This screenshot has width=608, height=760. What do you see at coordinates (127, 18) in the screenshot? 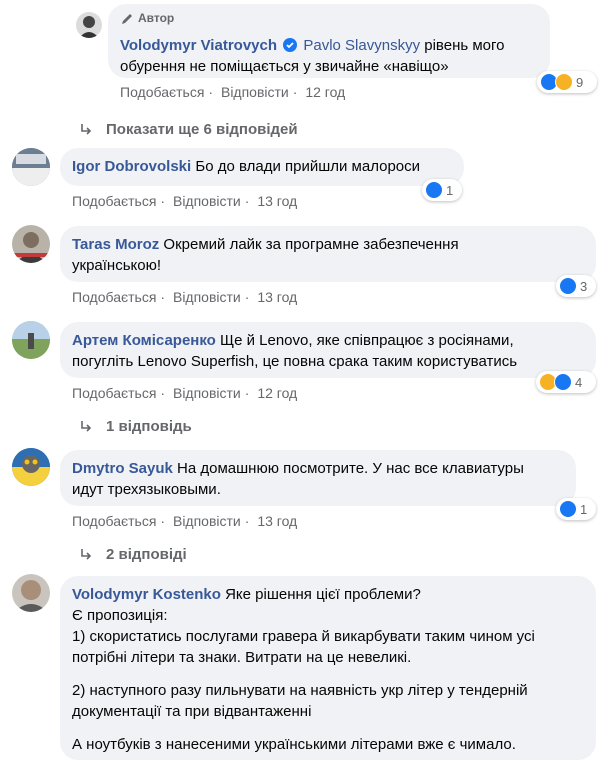
I see `pen-icon` at bounding box center [127, 18].